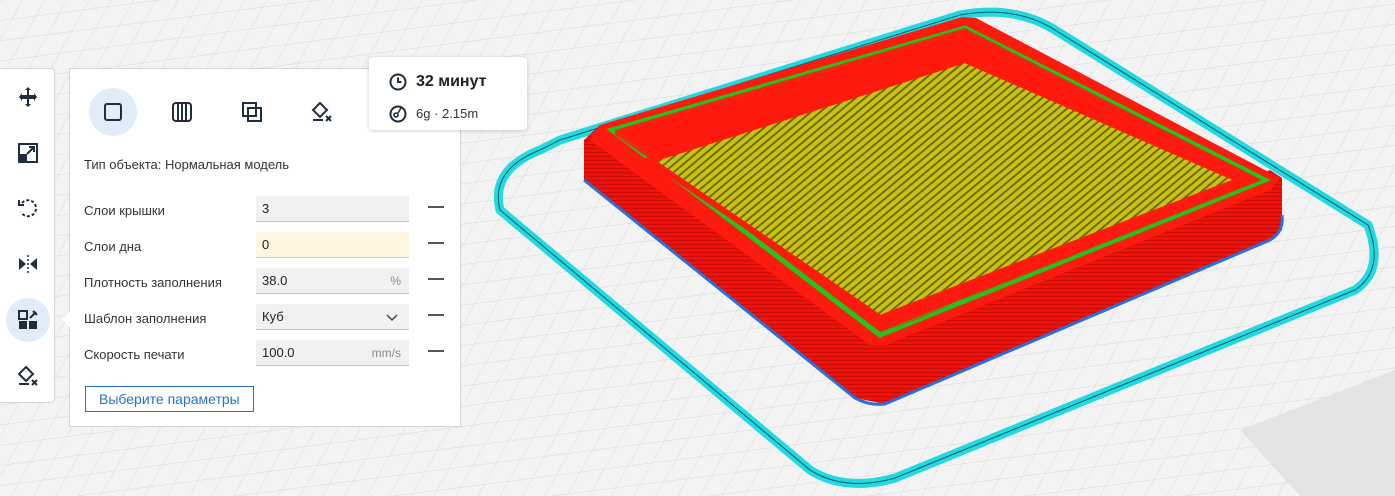  I want to click on per-model-settings-icon, so click(28, 319).